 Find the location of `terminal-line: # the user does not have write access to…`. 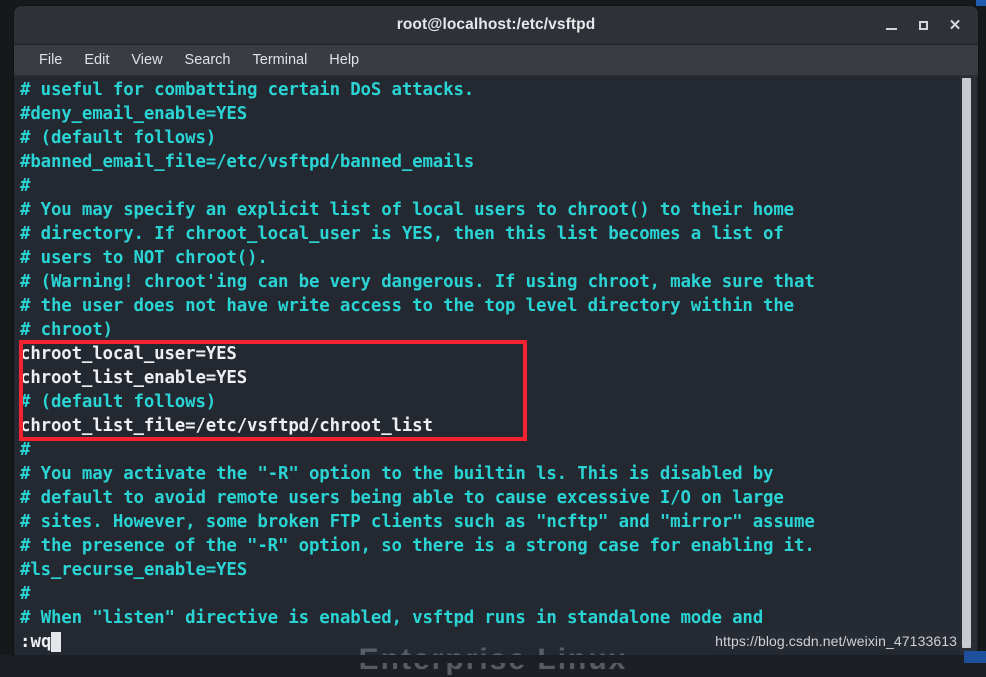

terminal-line: # the user does not have write access to… is located at coordinates (407, 306).